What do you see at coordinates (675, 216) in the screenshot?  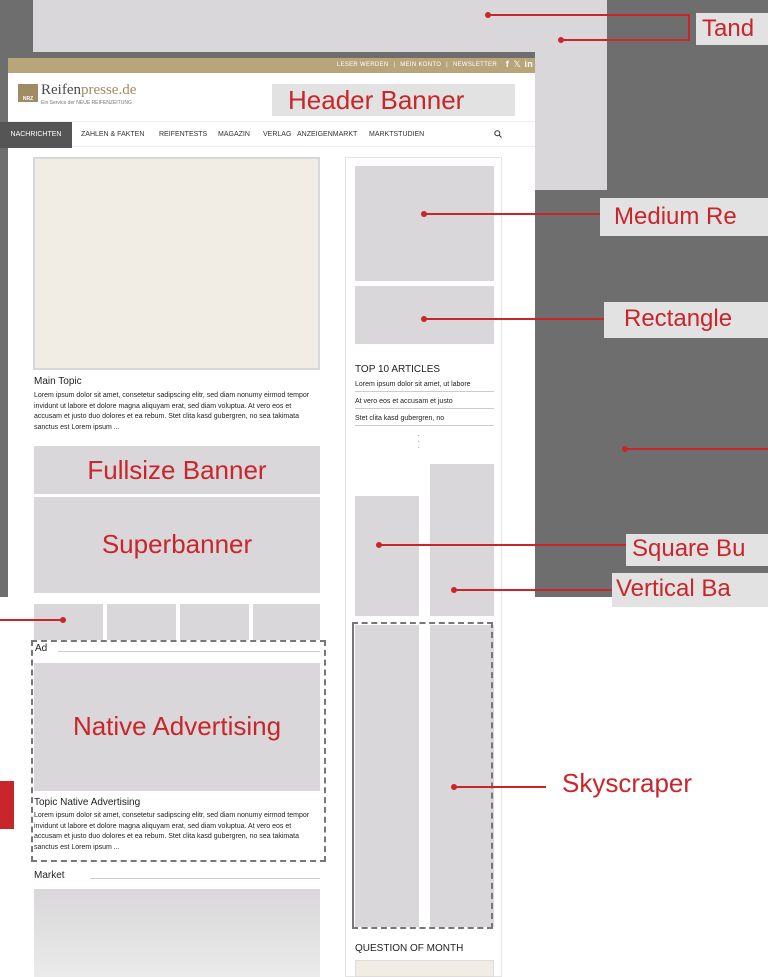 I see `medium-rectangle-callout-label: Medium Re` at bounding box center [675, 216].